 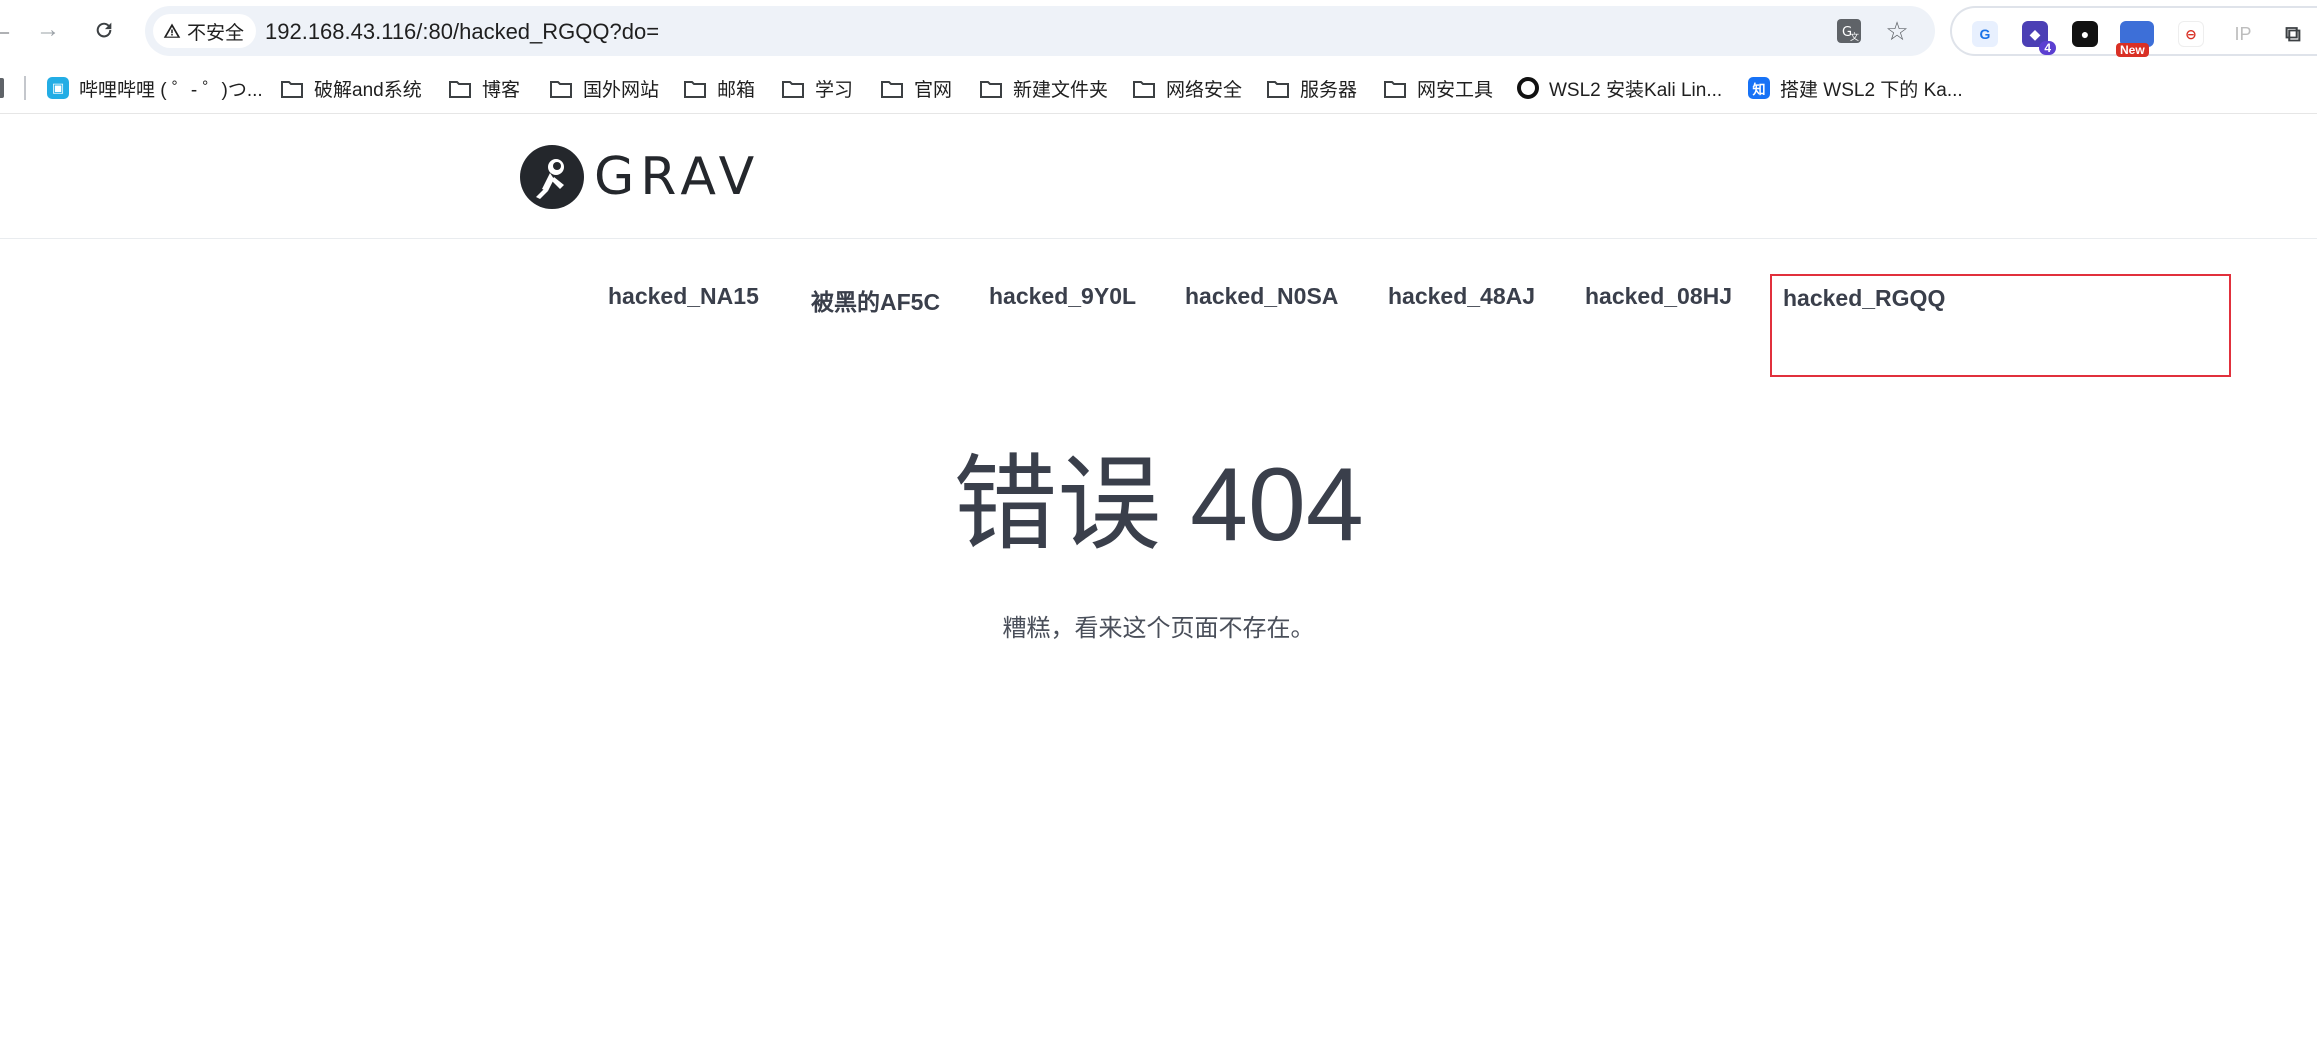 I want to click on site-logo: GRAV, so click(x=640, y=177).